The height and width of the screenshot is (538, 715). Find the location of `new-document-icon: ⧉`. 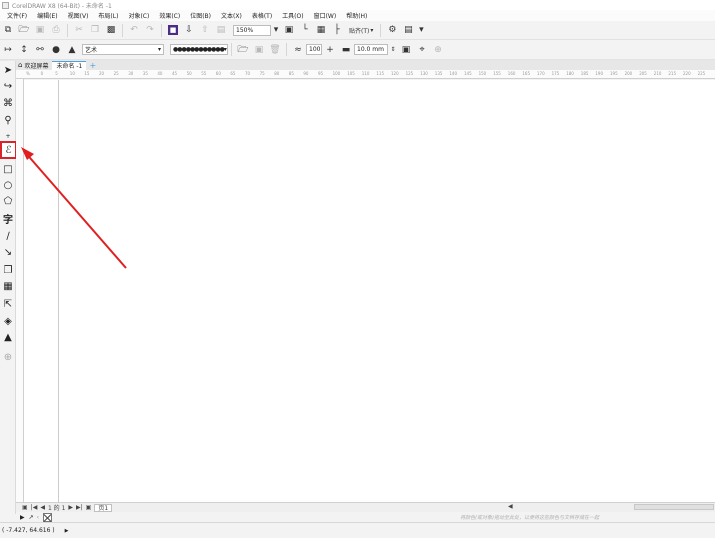

new-document-icon: ⧉ is located at coordinates (8, 30).